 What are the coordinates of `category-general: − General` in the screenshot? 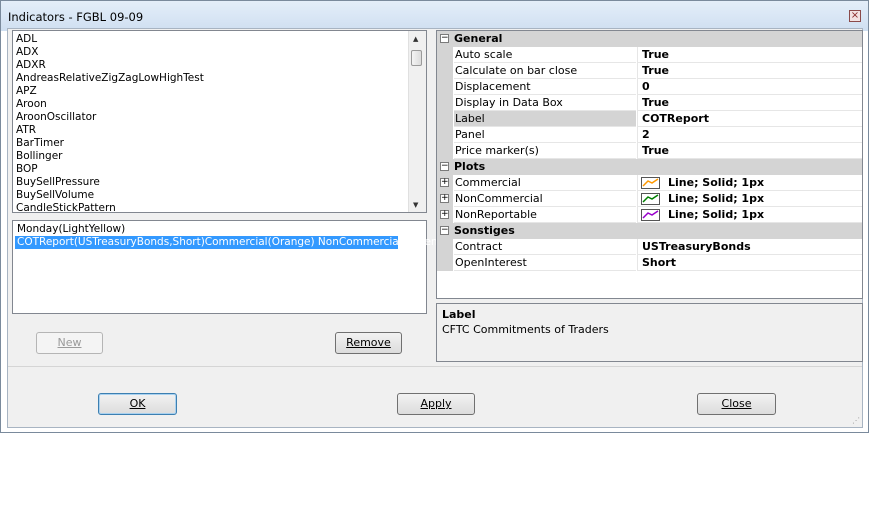 It's located at (649, 39).